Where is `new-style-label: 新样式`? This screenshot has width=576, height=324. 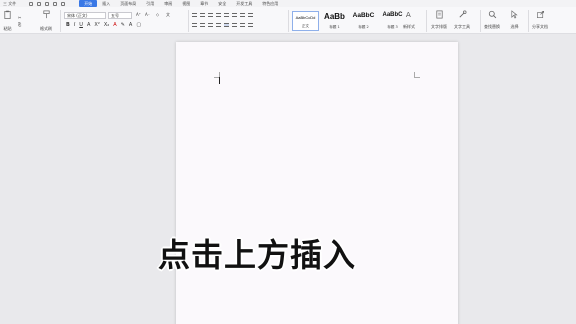 new-style-label: 新样式 is located at coordinates (409, 26).